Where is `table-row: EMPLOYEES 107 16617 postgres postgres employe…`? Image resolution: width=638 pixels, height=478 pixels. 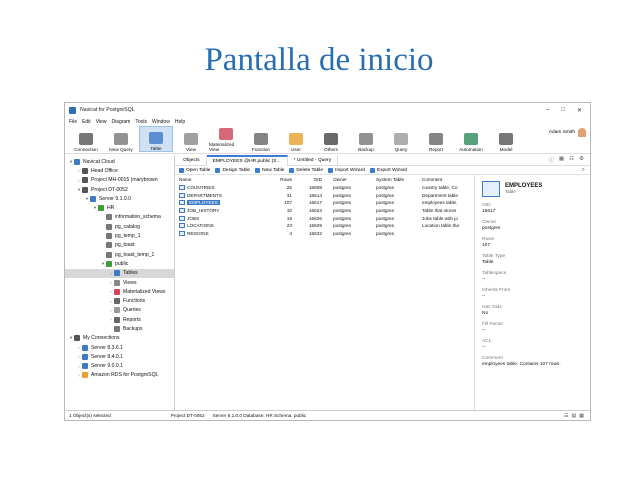
table-row: EMPLOYEES 107 16617 postgres postgres employe… is located at coordinates (324, 203).